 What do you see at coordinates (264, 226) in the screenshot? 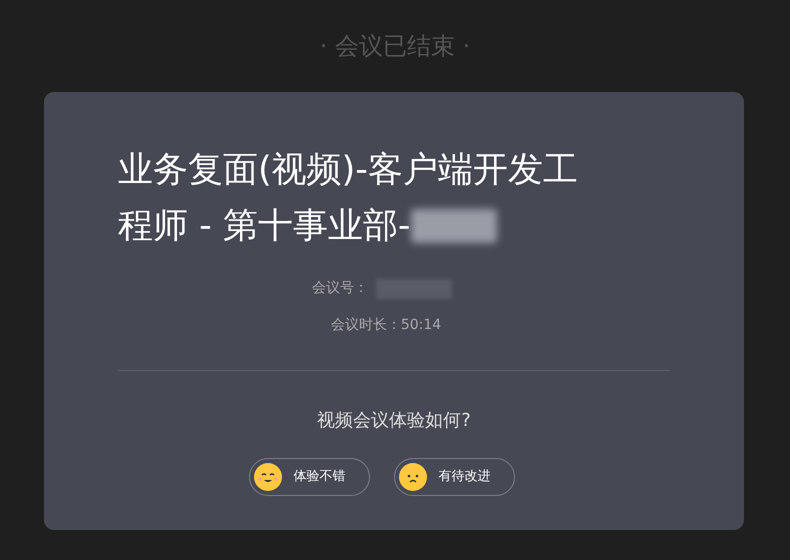
I see `meeting-title-line: 程师 - 第十事业部-` at bounding box center [264, 226].